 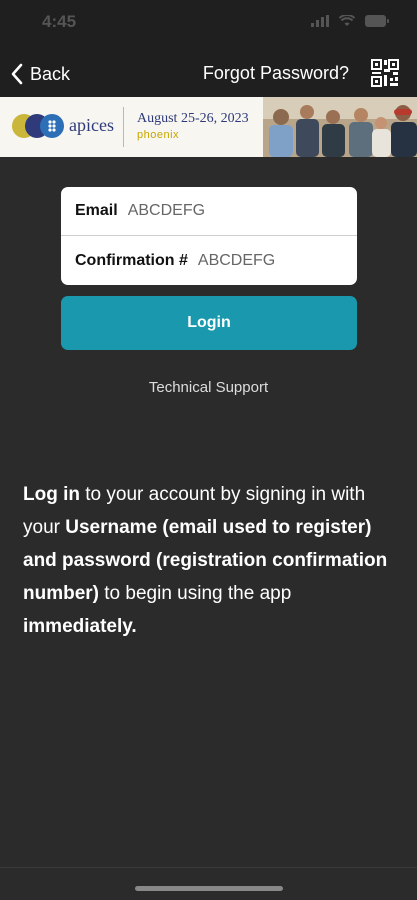 What do you see at coordinates (209, 888) in the screenshot?
I see `home-indicator` at bounding box center [209, 888].